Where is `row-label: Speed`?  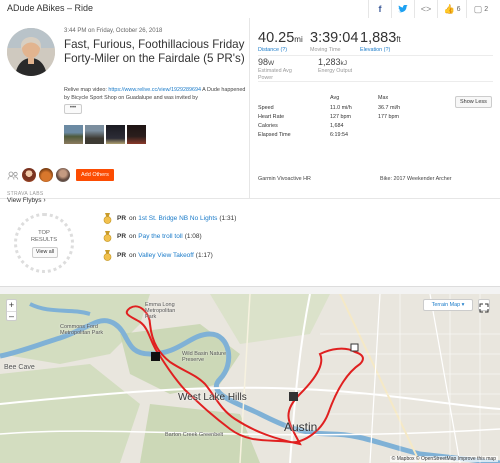
row-label: Speed is located at coordinates (266, 108).